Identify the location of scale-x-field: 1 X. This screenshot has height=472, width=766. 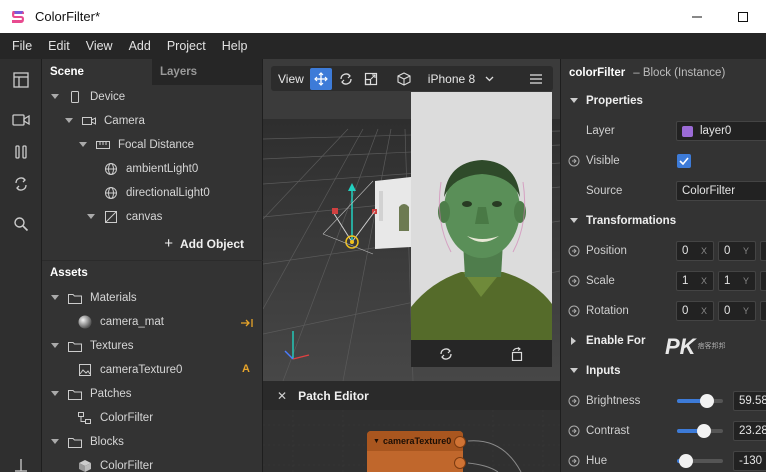
(695, 281).